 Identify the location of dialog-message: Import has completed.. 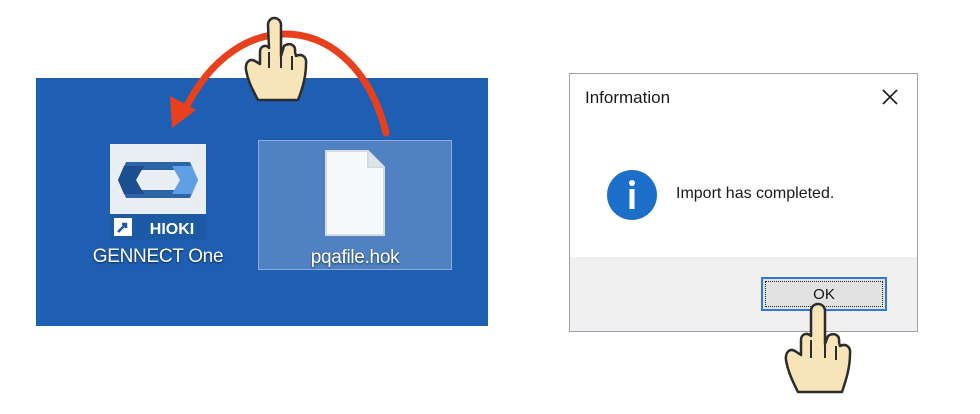
(755, 193).